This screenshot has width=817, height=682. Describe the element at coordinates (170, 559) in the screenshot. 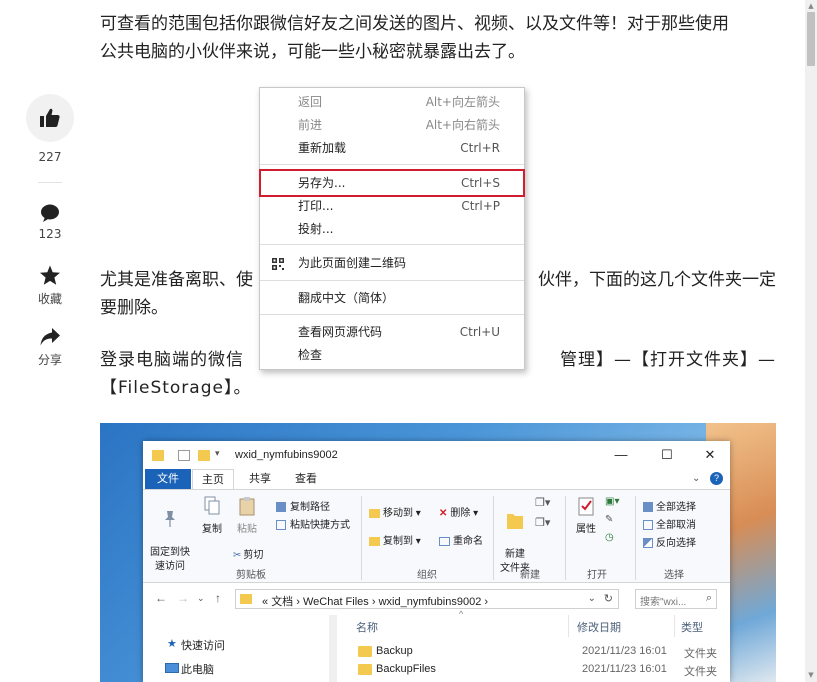

I see `pin-quick-access-label: 固定到快 速访问` at that location.